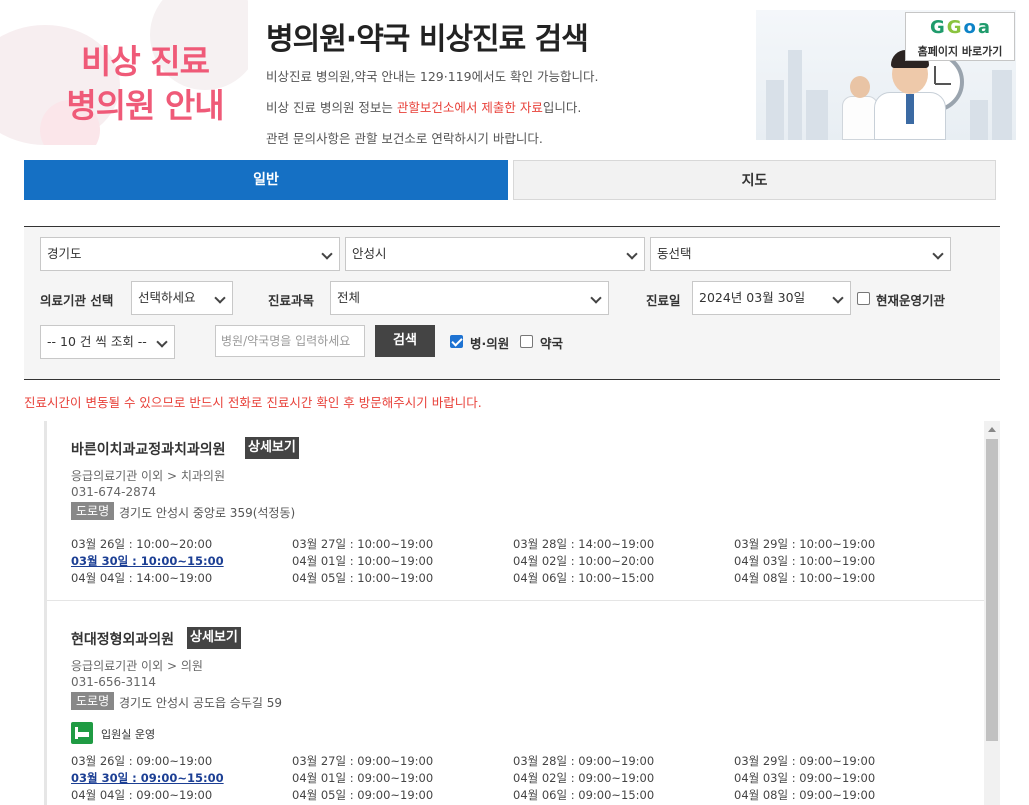 This screenshot has height=805, width=1029. What do you see at coordinates (147, 561) in the screenshot?
I see `hours-cell-today: 03월 30일 : 10:00~15:00` at bounding box center [147, 561].